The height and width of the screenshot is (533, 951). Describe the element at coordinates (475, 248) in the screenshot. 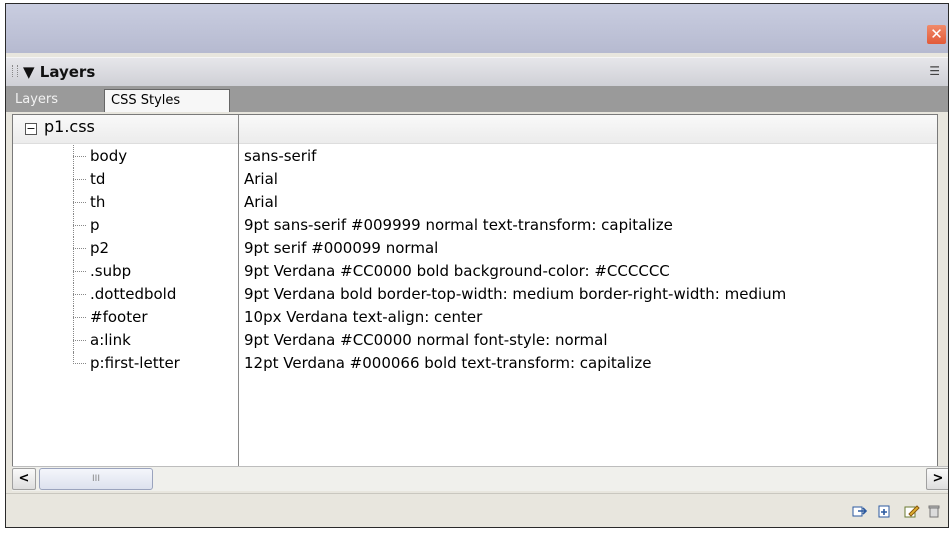

I see `style-rule-row: p2 9pt serif #000099 normal` at that location.